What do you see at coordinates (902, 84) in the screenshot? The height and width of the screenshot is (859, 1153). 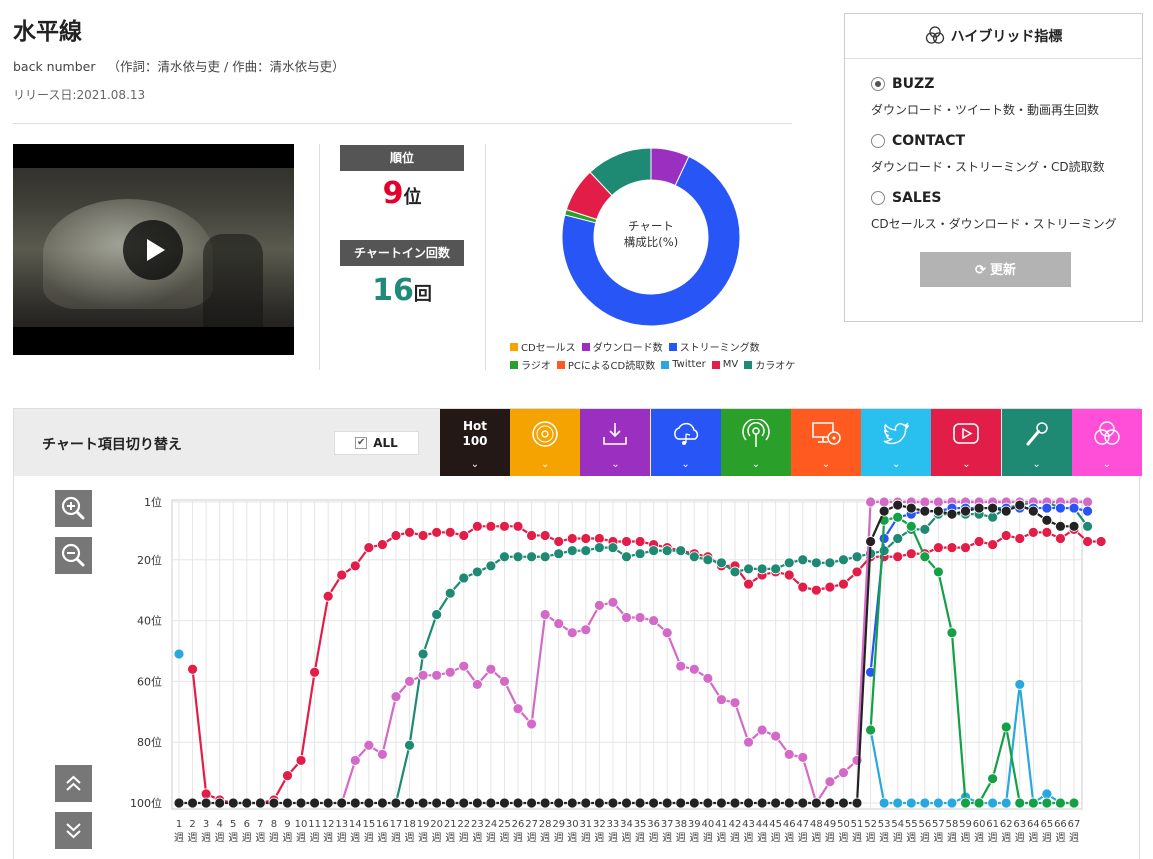 I see `option-buzz: BUZZ` at bounding box center [902, 84].